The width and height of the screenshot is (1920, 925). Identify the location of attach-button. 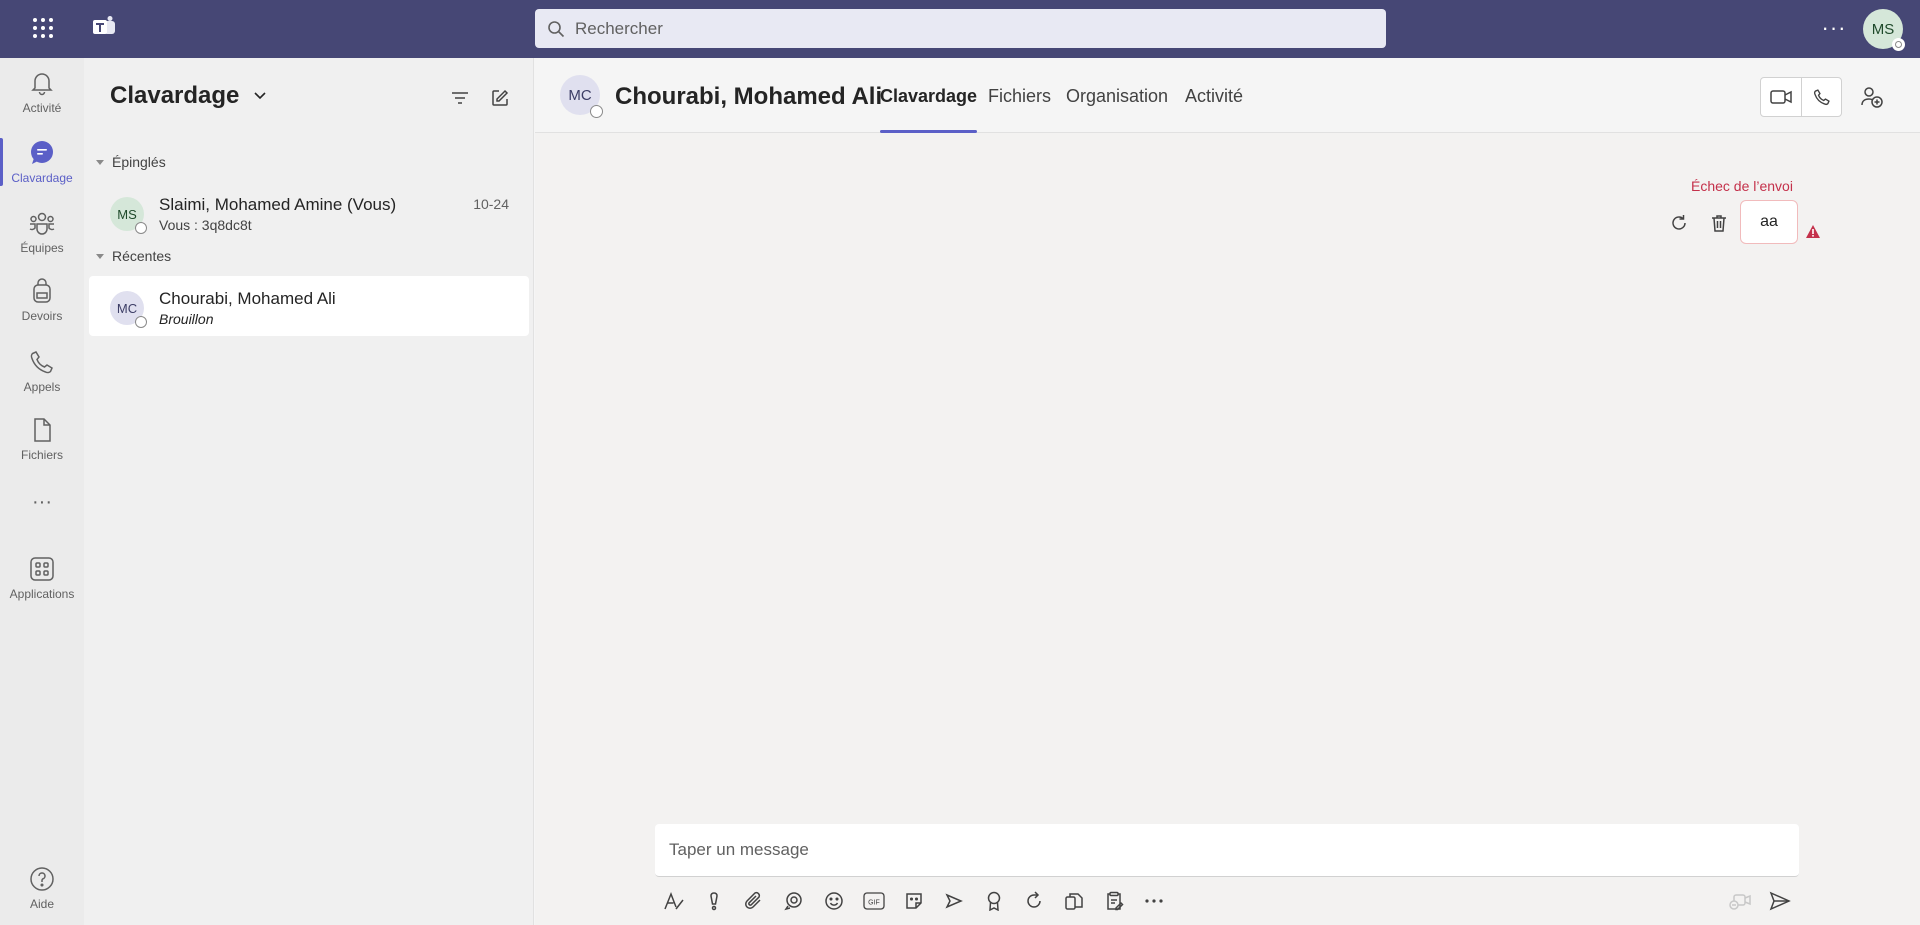
(754, 901).